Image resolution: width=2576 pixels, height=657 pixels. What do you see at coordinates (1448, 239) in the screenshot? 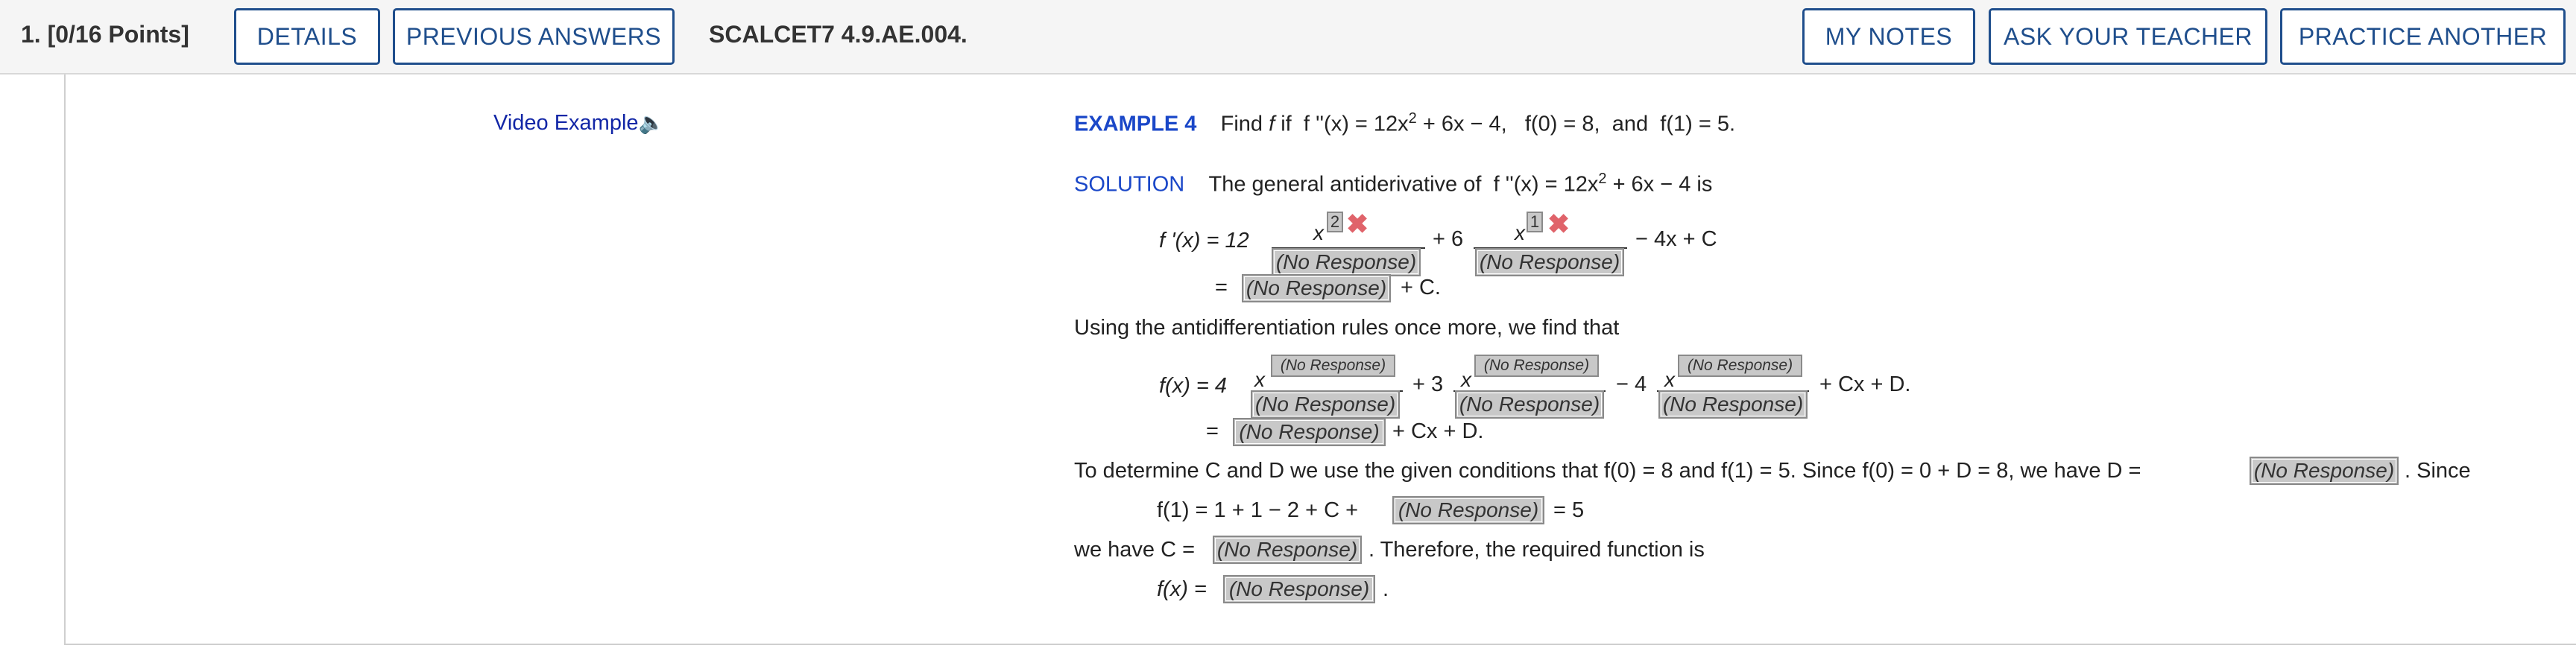
I see `fprime-plus6: + 6` at bounding box center [1448, 239].